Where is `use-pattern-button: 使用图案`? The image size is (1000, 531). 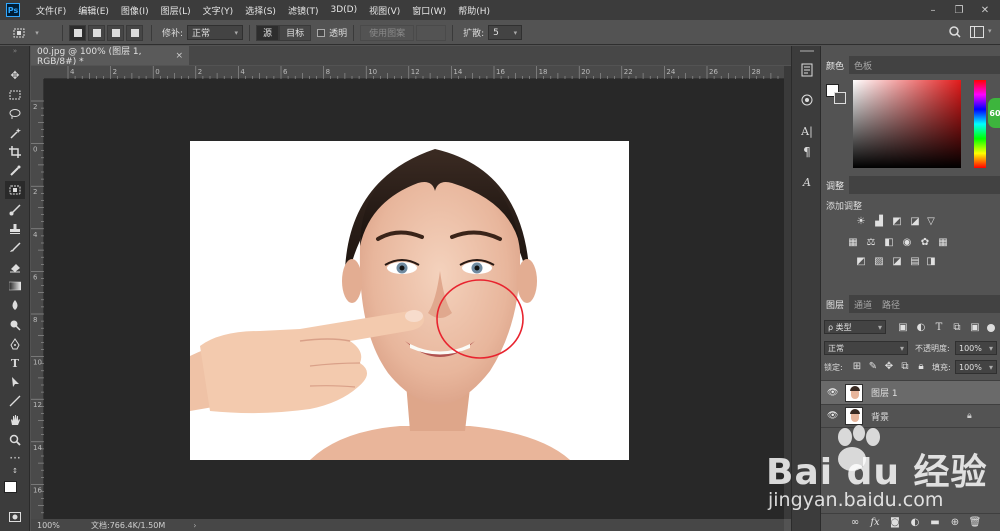
use-pattern-button: 使用图案 is located at coordinates (387, 32).